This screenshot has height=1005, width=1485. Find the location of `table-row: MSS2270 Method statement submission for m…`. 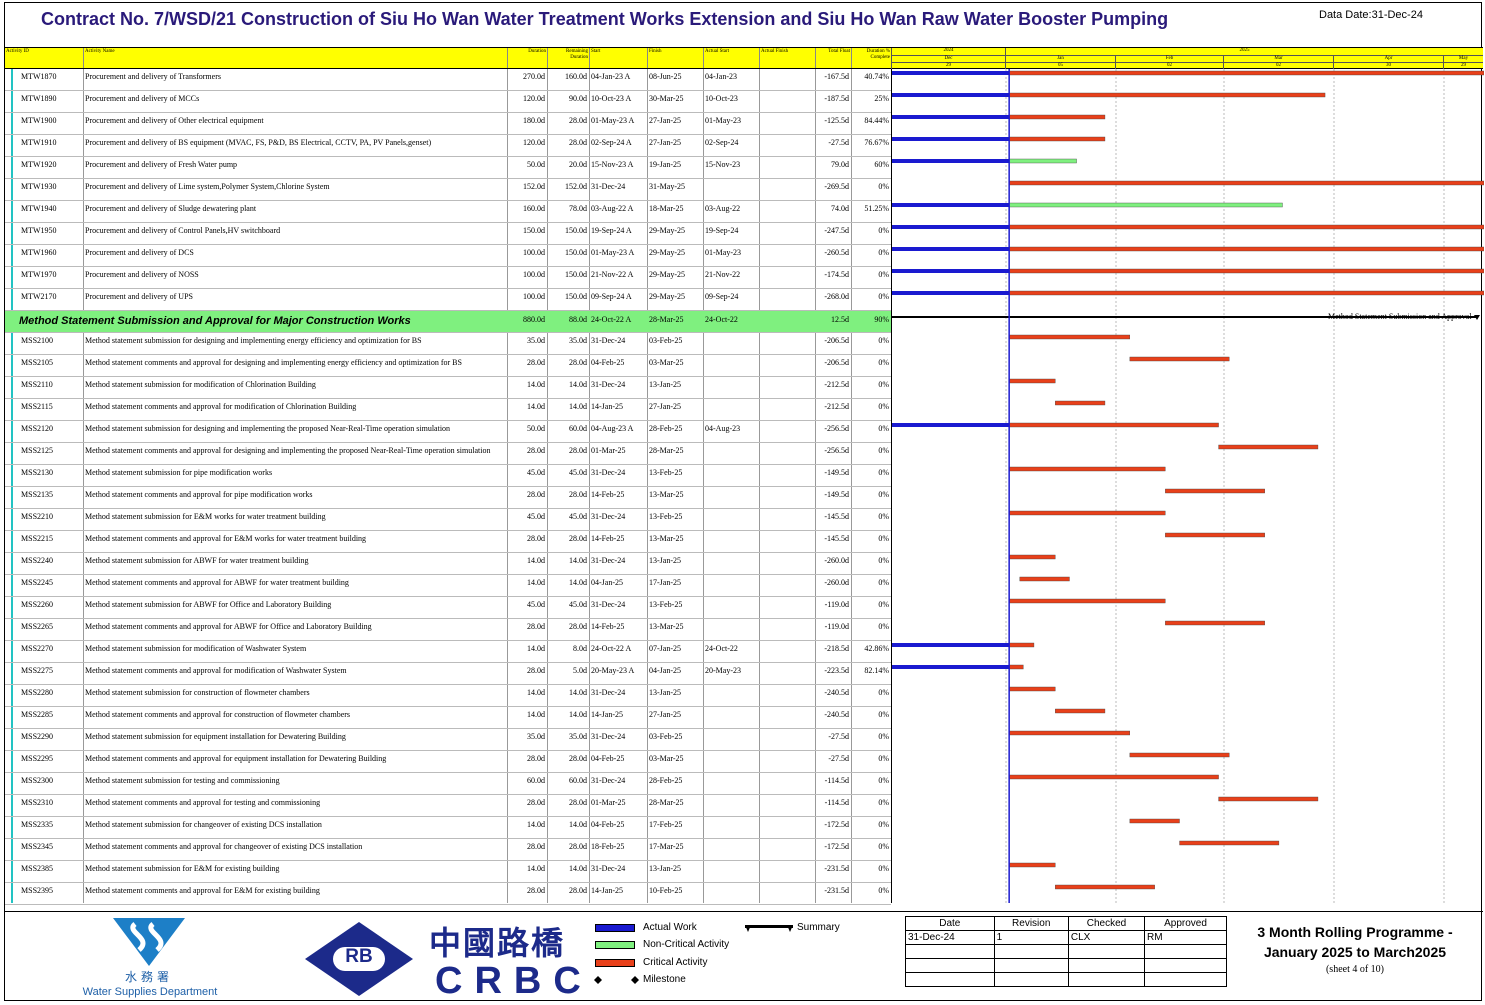

table-row: MSS2270 Method statement submission for m… is located at coordinates (448, 652).